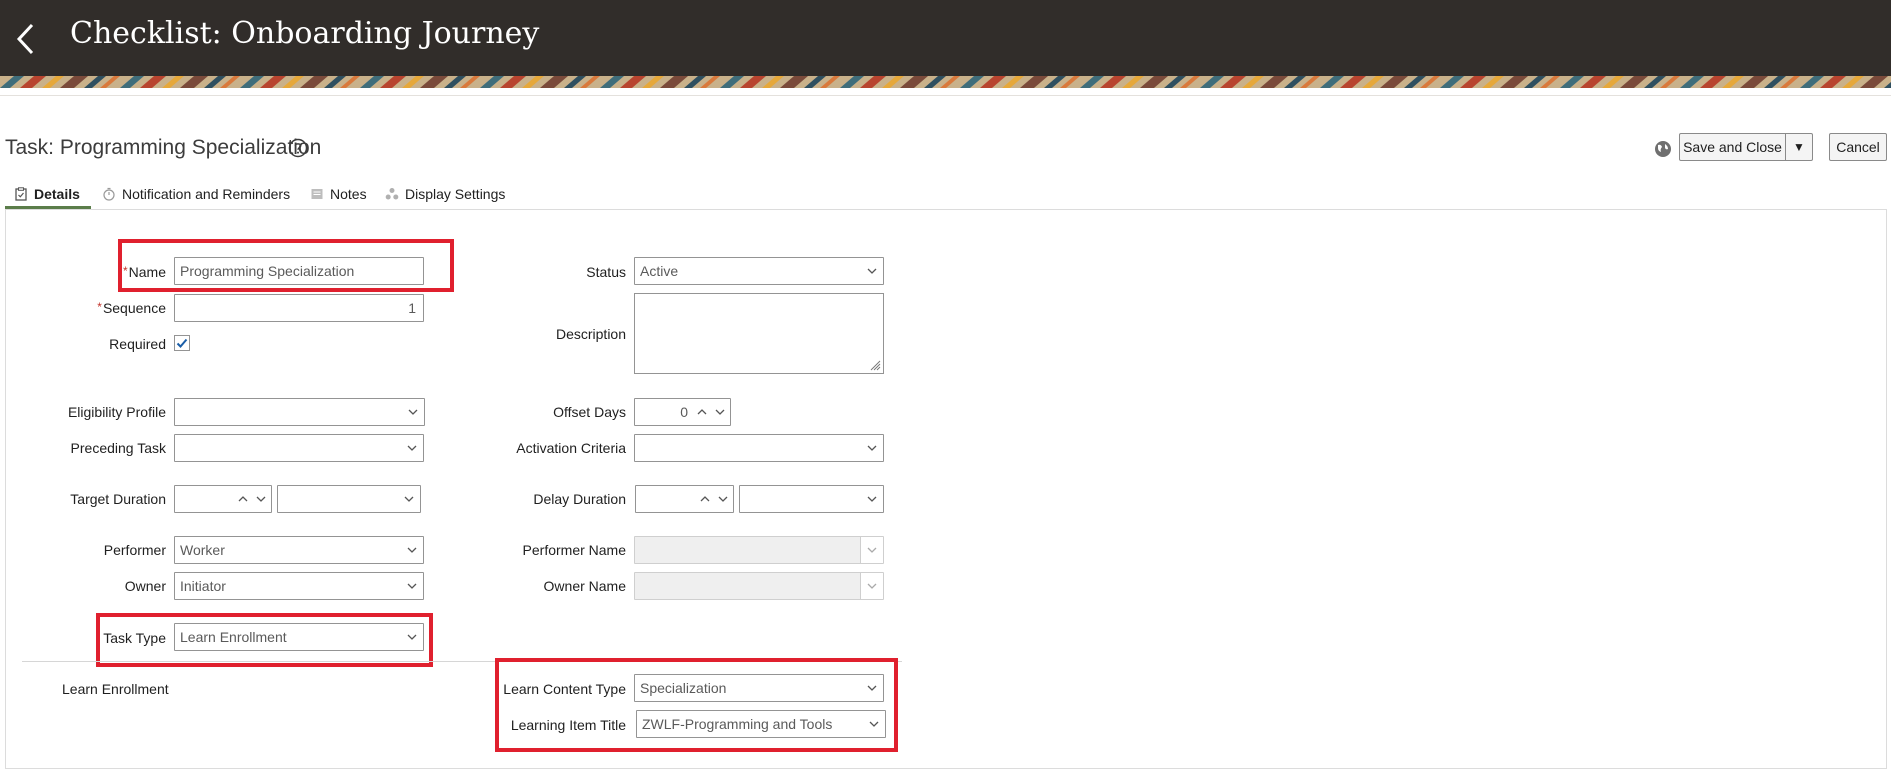 The height and width of the screenshot is (769, 1891). I want to click on performer-name-label: Performer Name, so click(574, 550).